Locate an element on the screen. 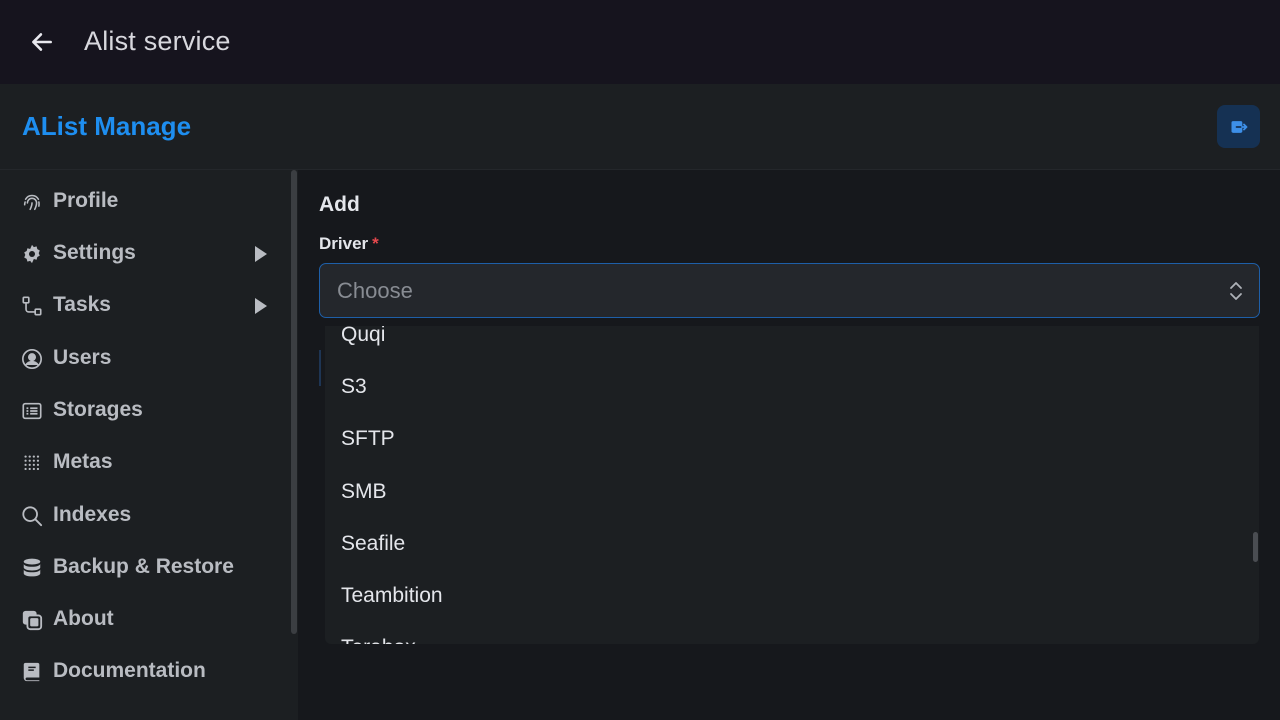  sidebar-item-label: Tasks is located at coordinates (82, 304).